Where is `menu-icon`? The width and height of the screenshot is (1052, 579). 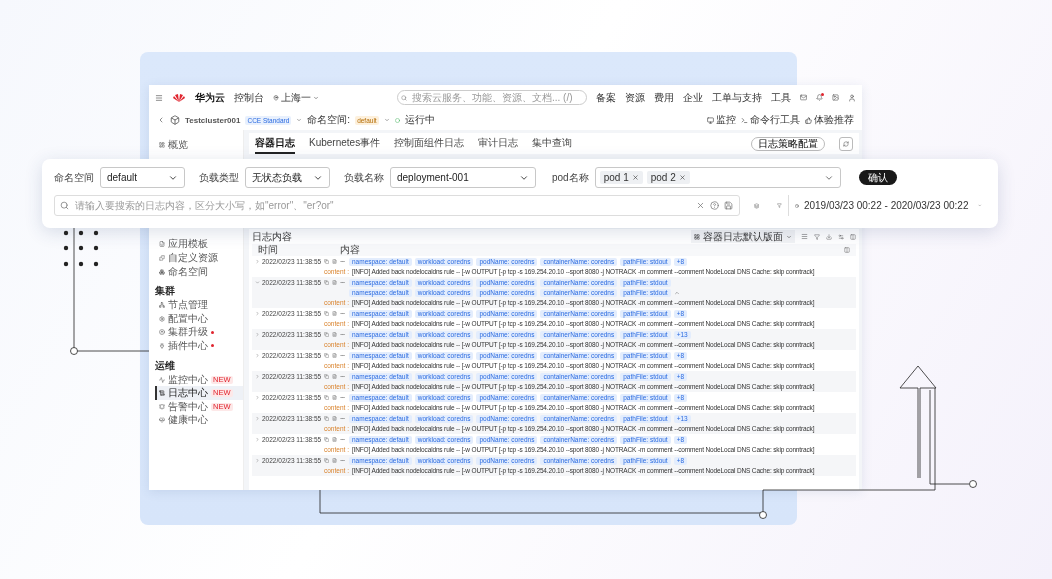 menu-icon is located at coordinates (159, 97).